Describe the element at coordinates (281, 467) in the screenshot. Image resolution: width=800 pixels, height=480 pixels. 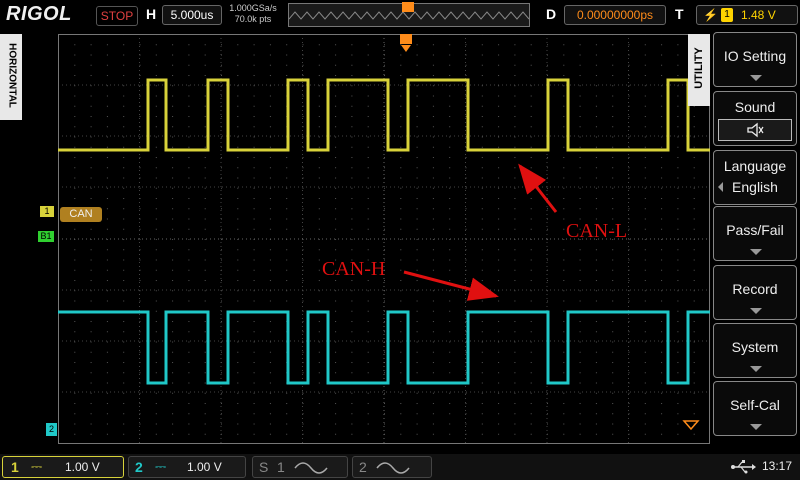
I see `source1-number: 1` at that location.